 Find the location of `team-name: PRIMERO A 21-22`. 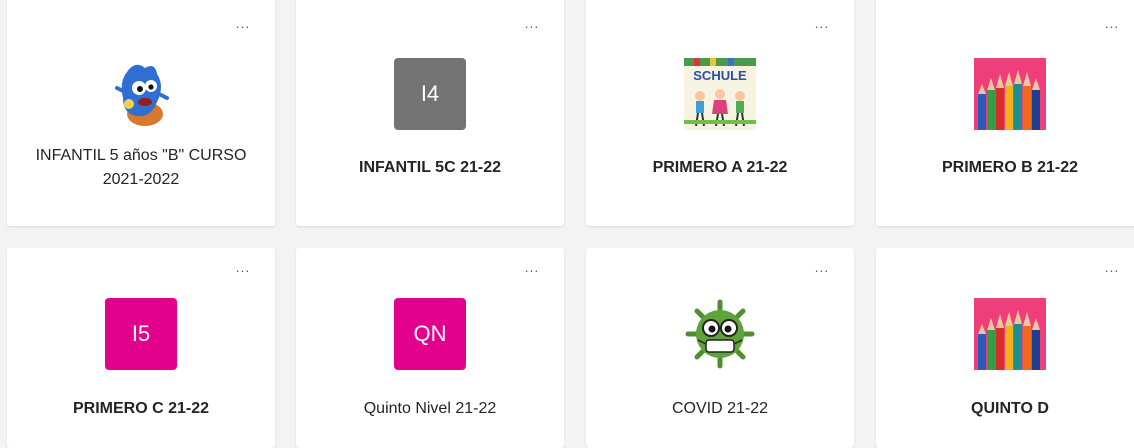

team-name: PRIMERO A 21-22 is located at coordinates (720, 167).